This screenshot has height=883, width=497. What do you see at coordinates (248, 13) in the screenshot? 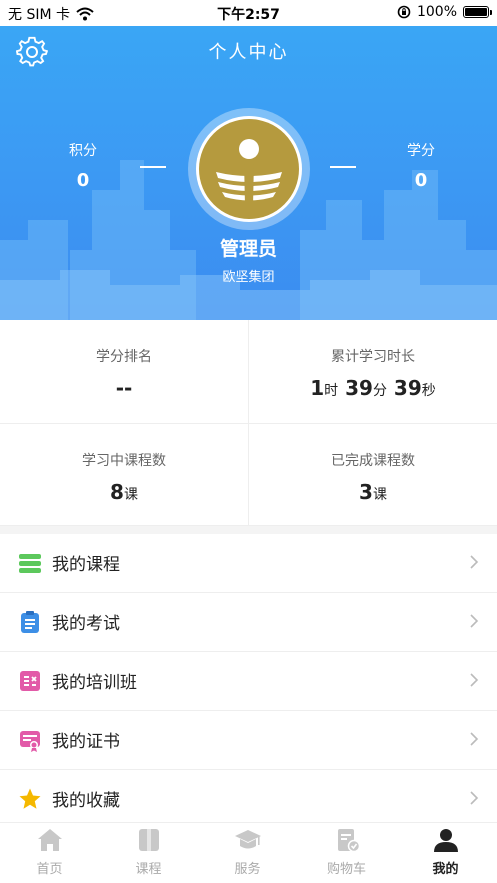
I see `status-bar: 无 SIM 卡 下午2:57 100%` at bounding box center [248, 13].